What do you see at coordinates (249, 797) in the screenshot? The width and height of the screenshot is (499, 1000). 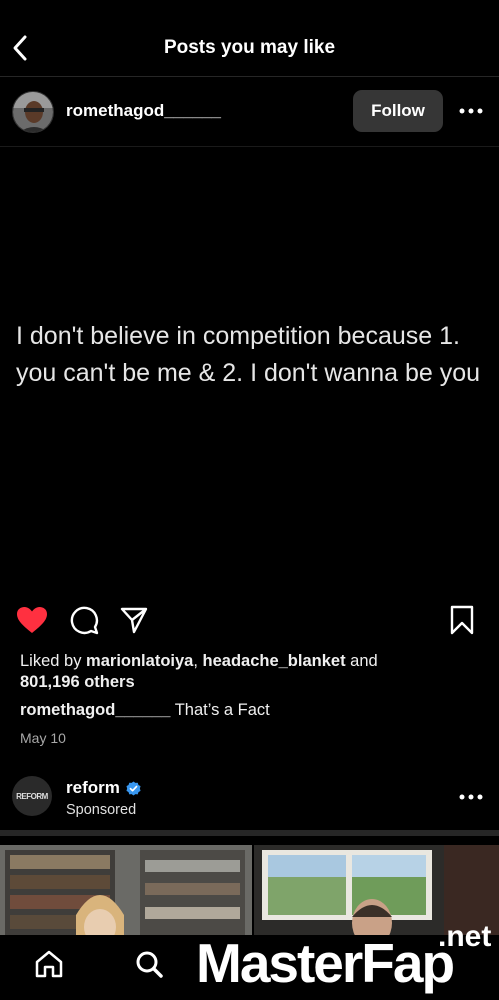 I see `ad-header: REFORM reform Sponsored` at bounding box center [249, 797].